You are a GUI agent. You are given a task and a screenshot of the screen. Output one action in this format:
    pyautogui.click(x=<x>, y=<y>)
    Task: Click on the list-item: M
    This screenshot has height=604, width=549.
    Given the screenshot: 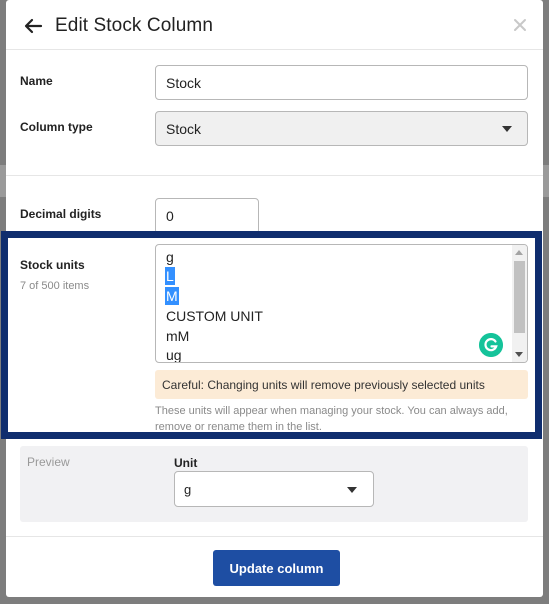 What is the action you would take?
    pyautogui.click(x=172, y=296)
    